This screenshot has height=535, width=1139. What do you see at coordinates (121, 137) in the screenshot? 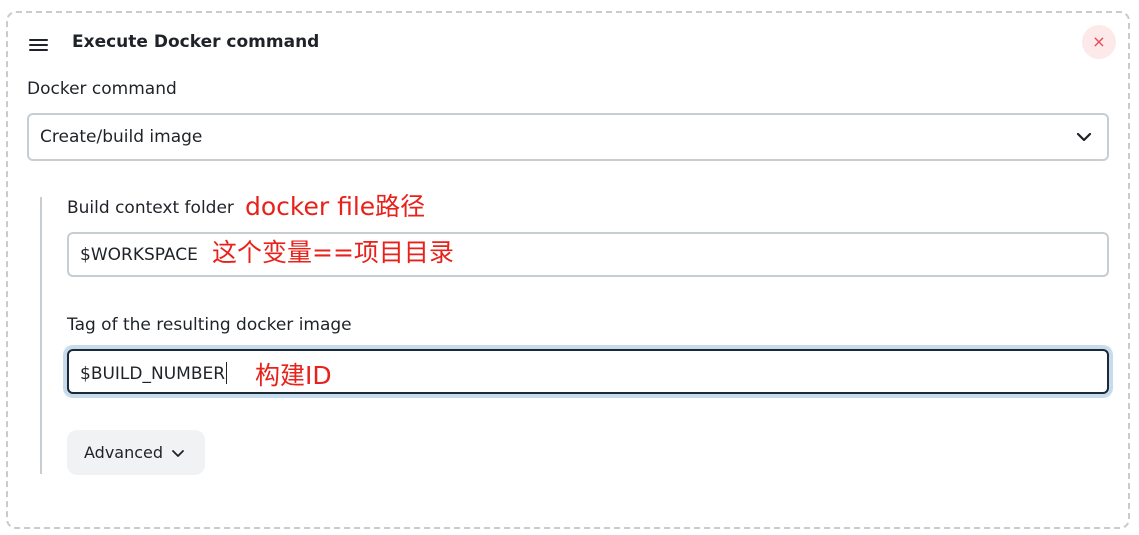
I see `docker-command-selected-value: Create/build image` at bounding box center [121, 137].